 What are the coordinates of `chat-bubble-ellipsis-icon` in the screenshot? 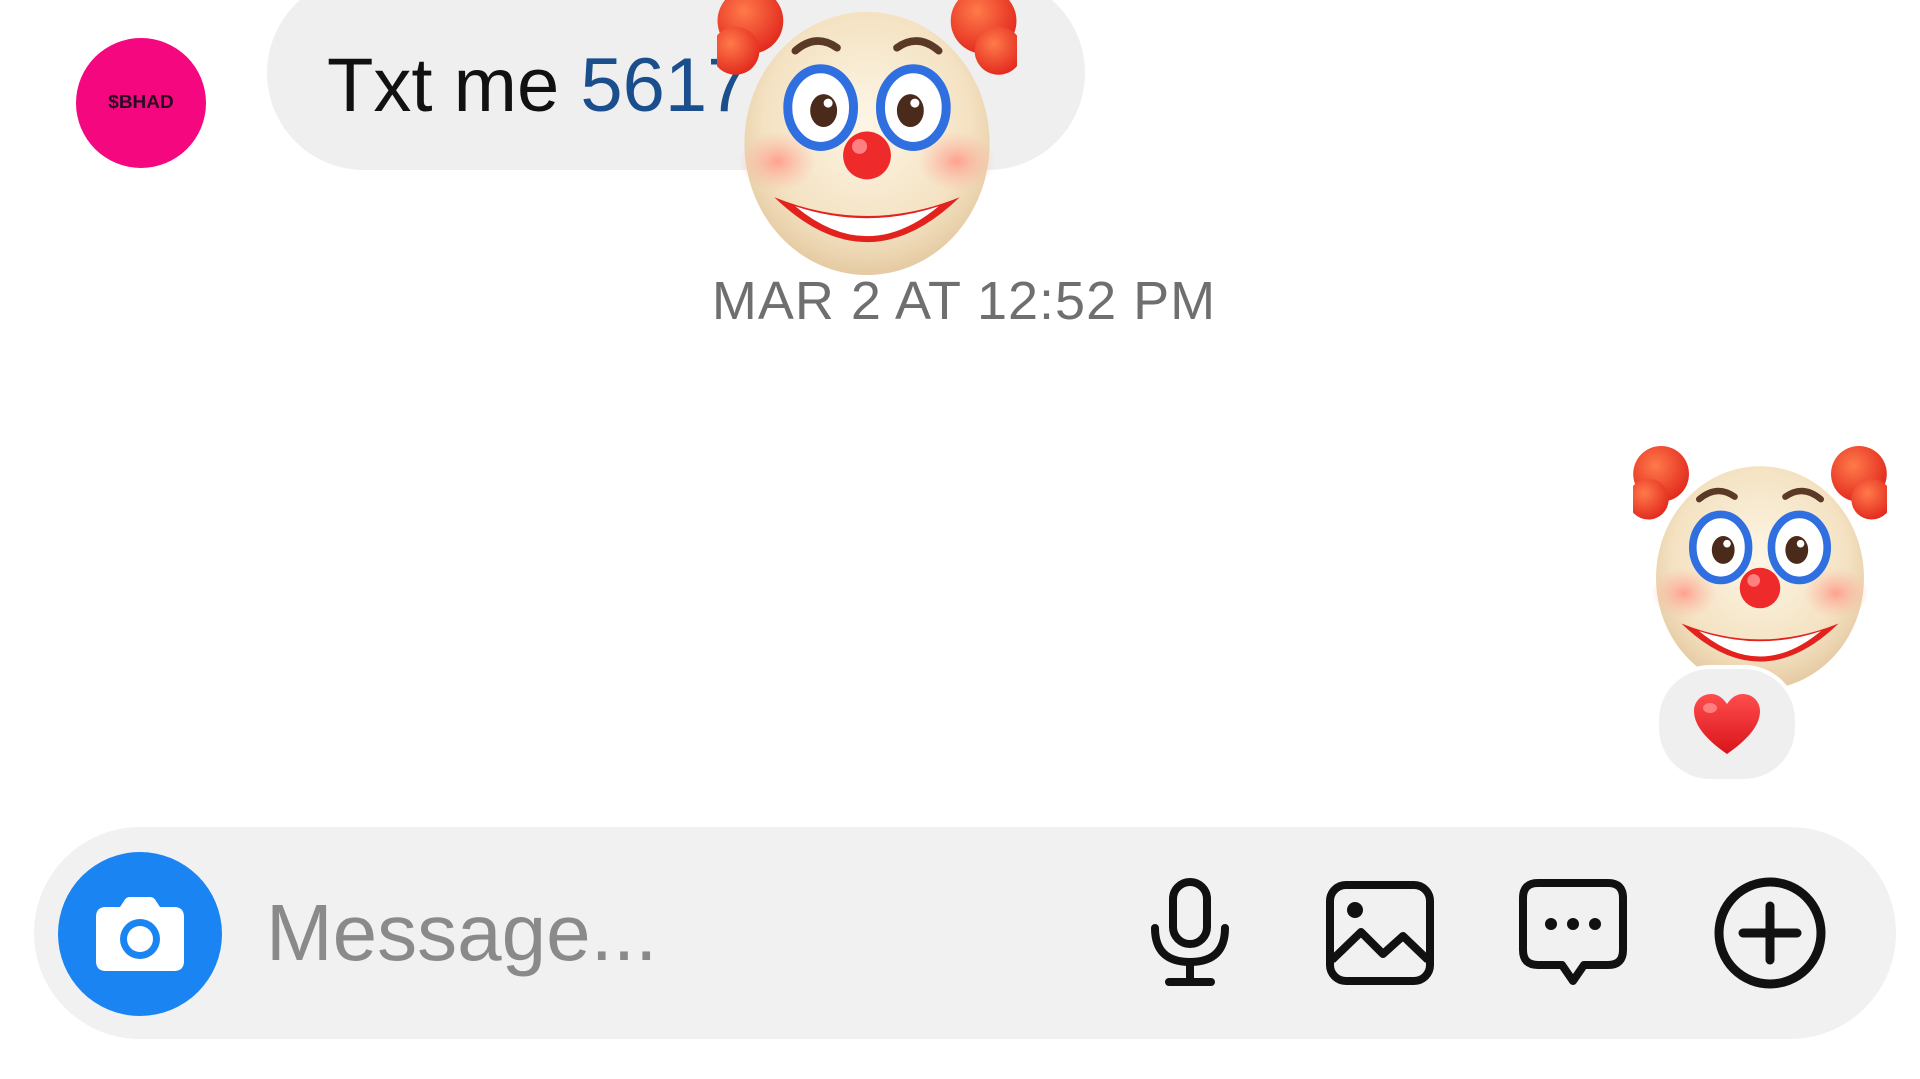 It's located at (1573, 932).